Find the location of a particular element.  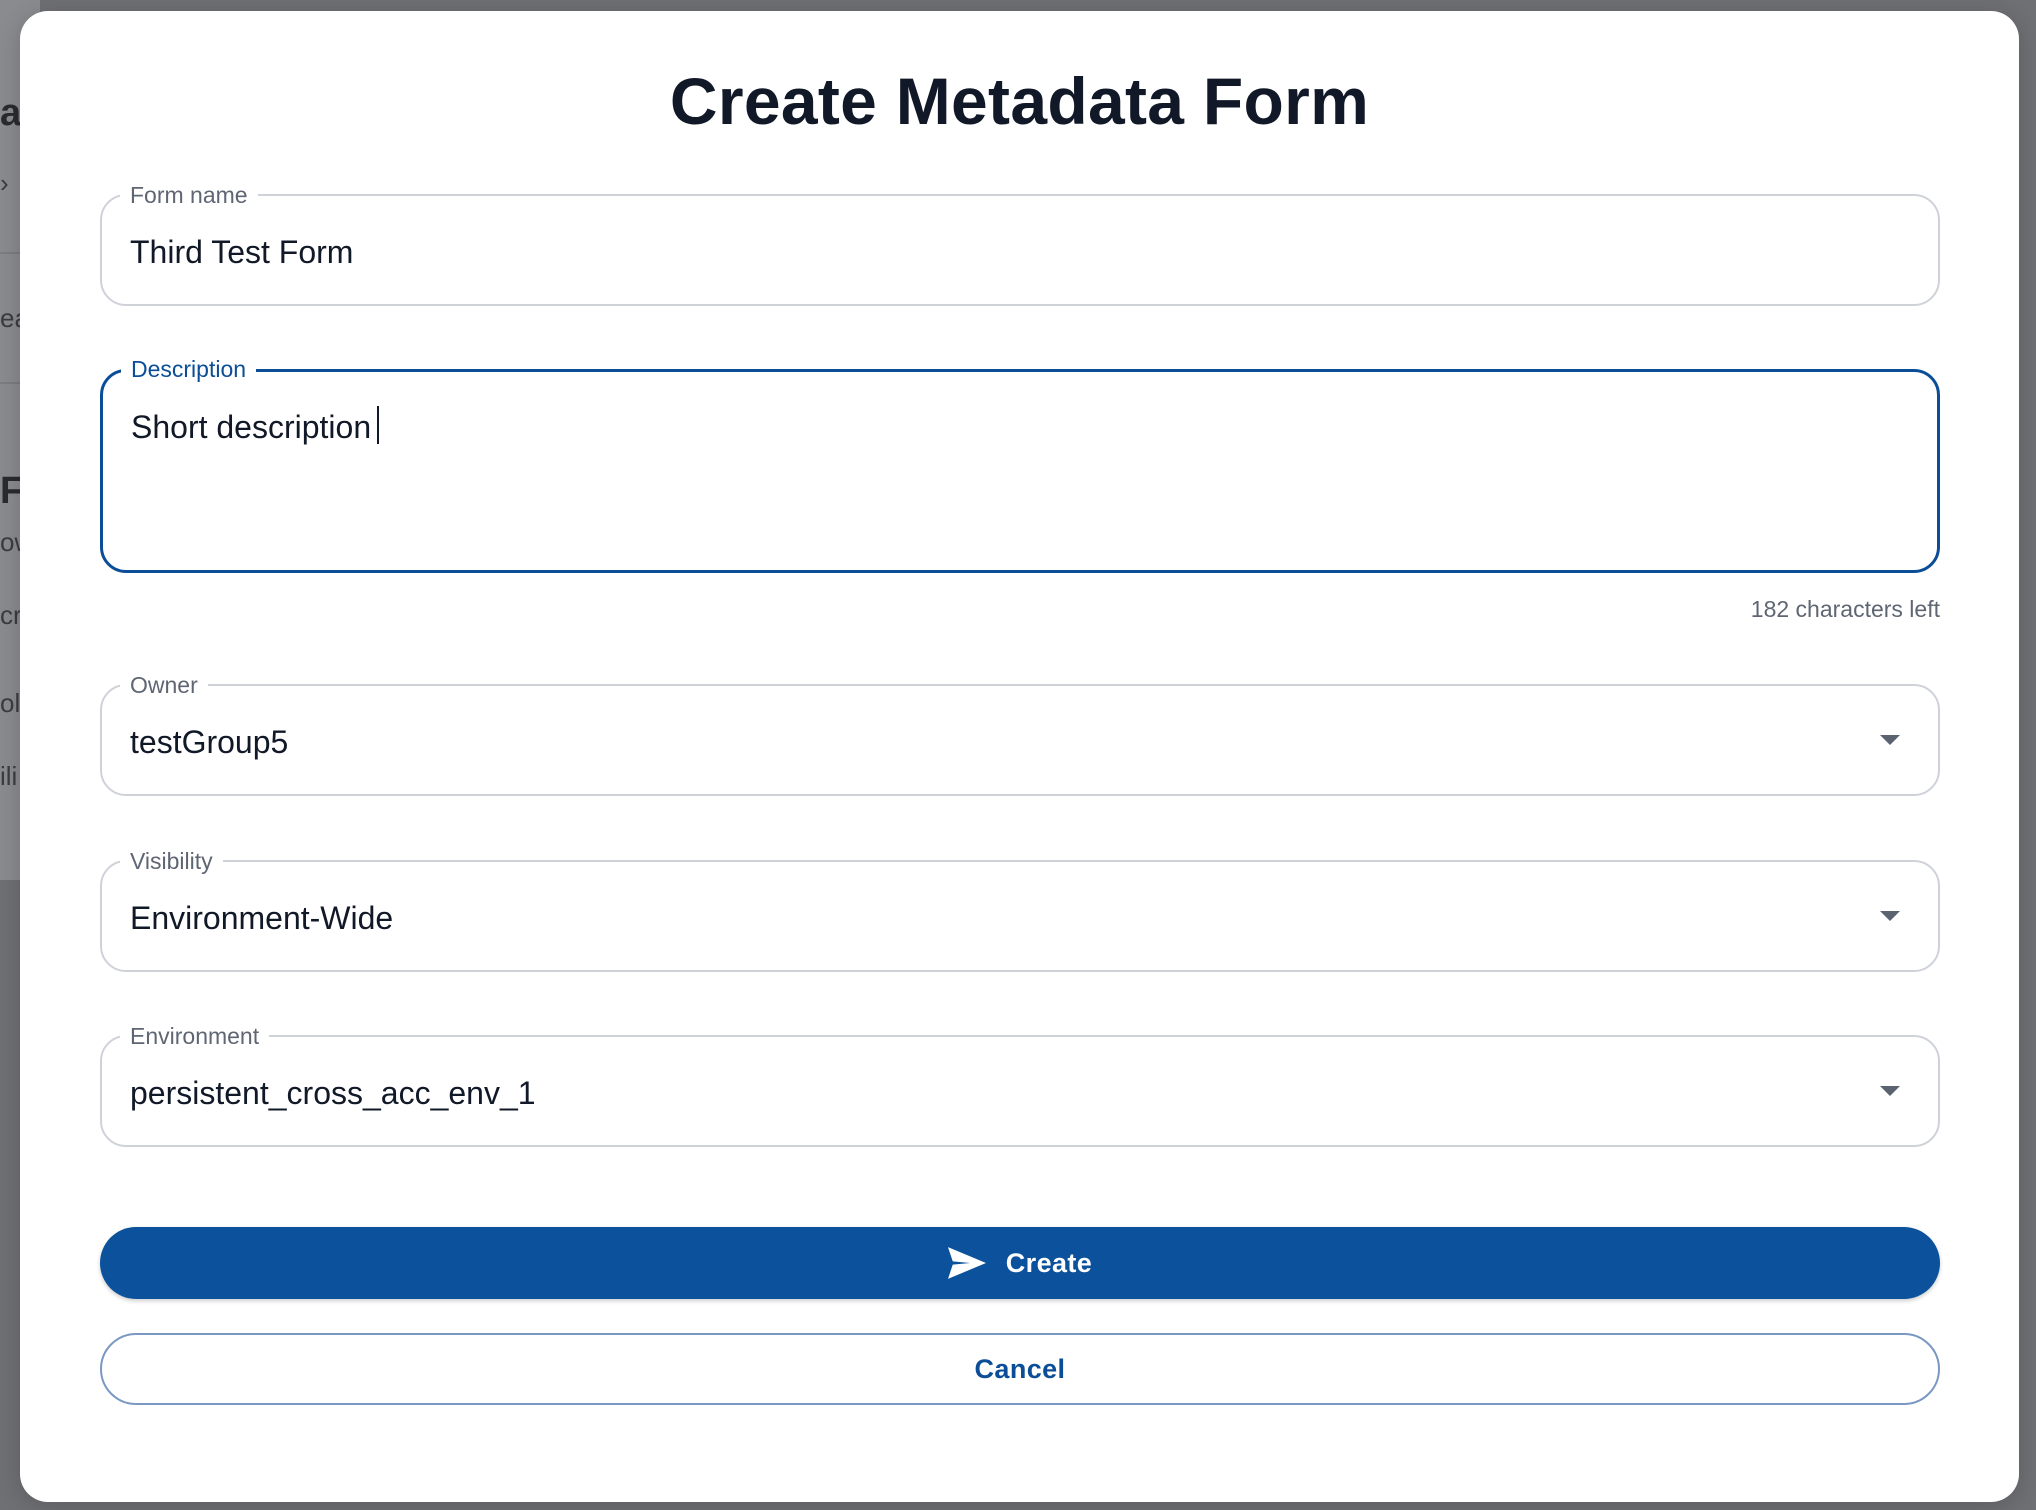

send-icon is located at coordinates (966, 1263).